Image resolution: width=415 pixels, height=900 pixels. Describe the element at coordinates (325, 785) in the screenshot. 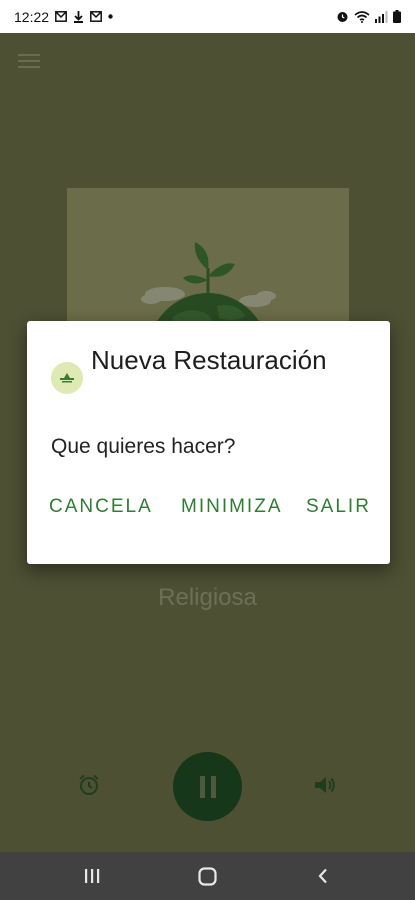

I see `volume-icon` at that location.